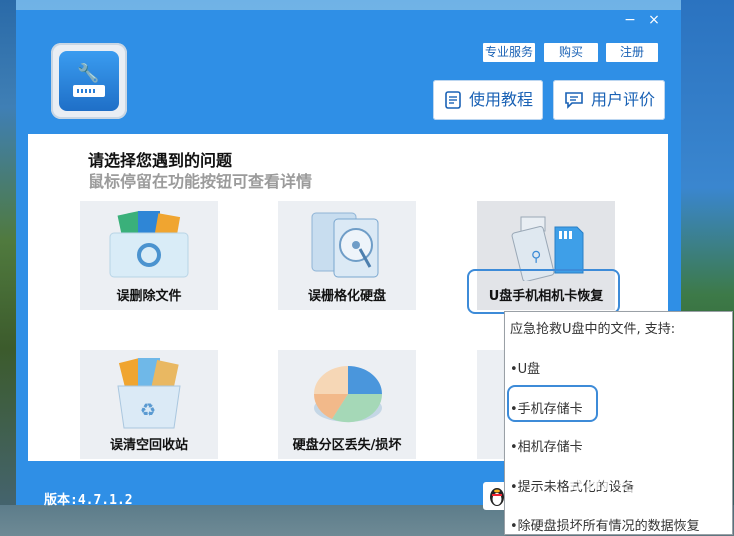  What do you see at coordinates (345, 245) in the screenshot?
I see `hard-disk-icon` at bounding box center [345, 245].